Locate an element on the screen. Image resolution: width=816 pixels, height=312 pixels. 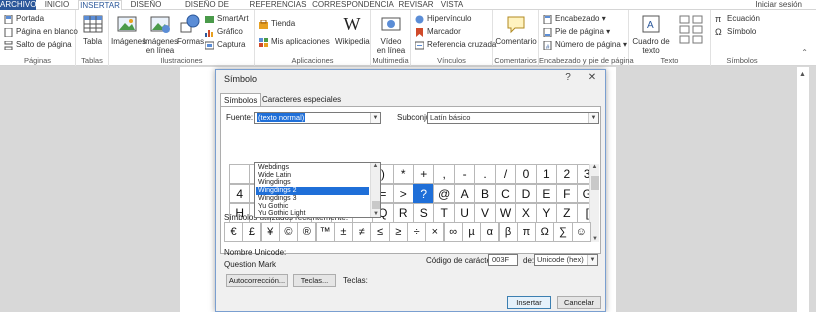
recent-symbol-cell: × is located at coordinates (435, 232).